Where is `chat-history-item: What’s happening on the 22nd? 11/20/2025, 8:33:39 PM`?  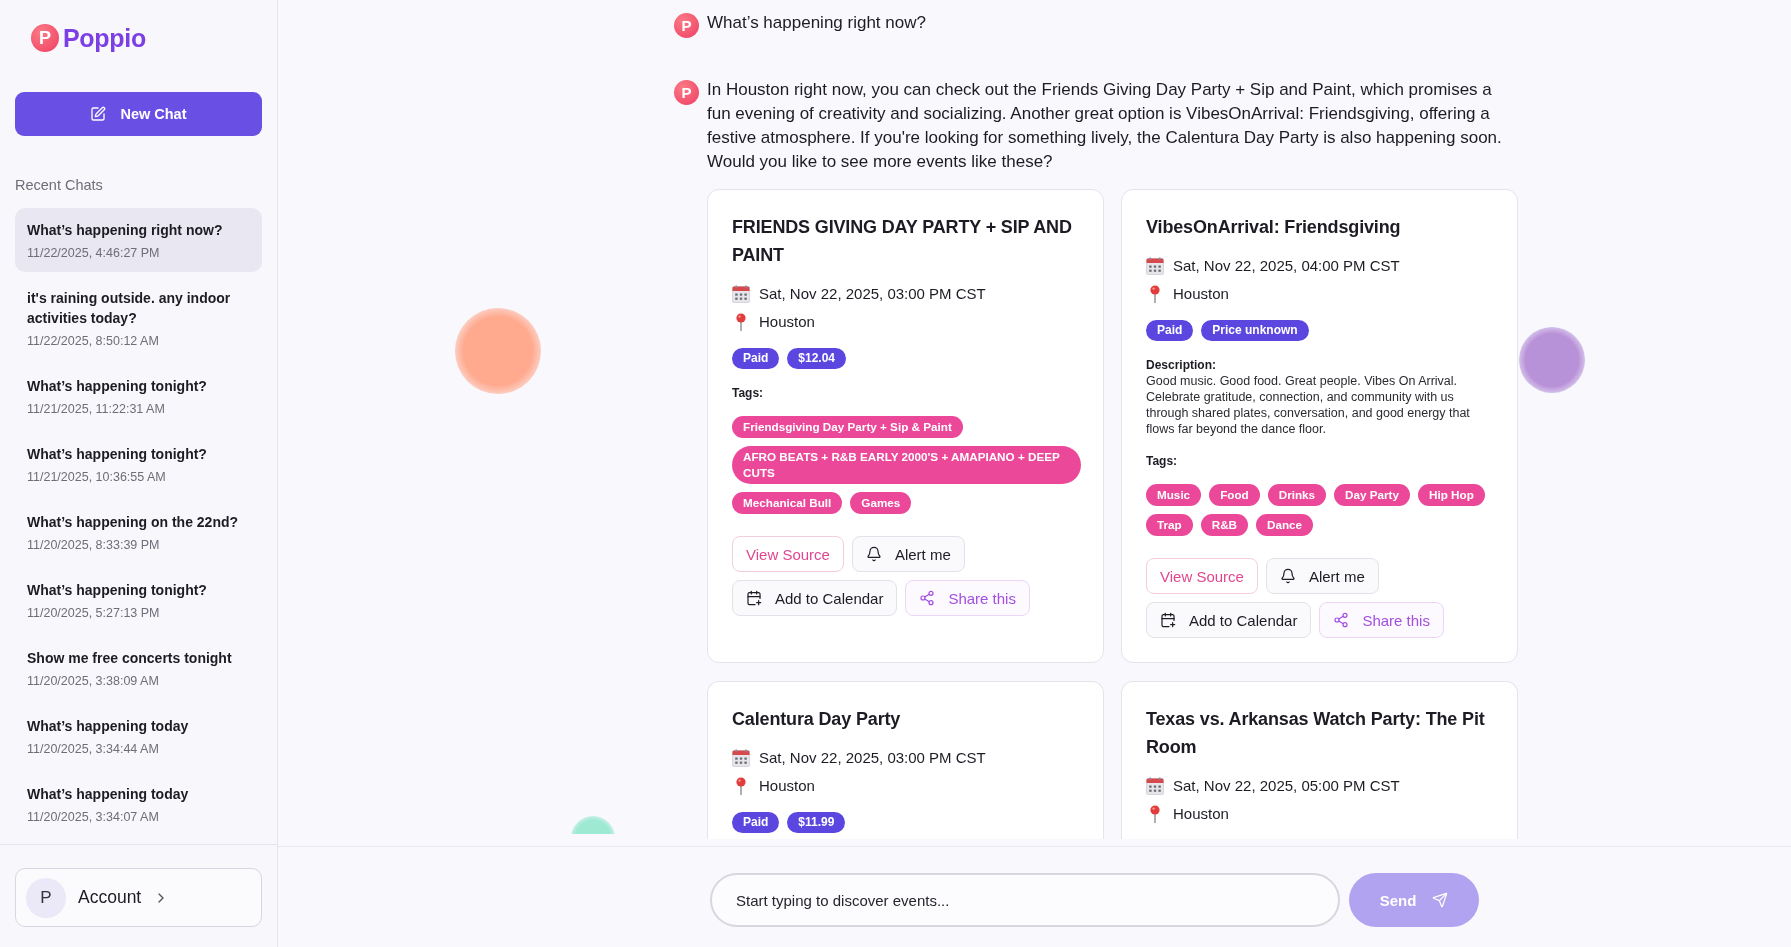 chat-history-item: What’s happening on the 22nd? 11/20/2025, 8:33:39 PM is located at coordinates (138, 532).